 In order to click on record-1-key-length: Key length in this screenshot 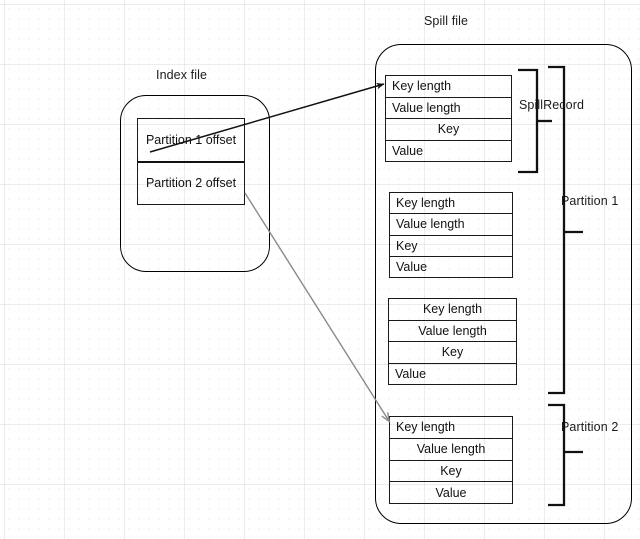, I will do `click(448, 87)`.